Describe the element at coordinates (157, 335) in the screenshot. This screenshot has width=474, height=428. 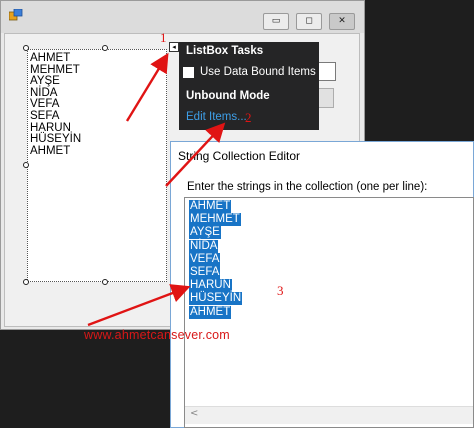
I see `watermark-text: www.ahmetcansever.com` at that location.